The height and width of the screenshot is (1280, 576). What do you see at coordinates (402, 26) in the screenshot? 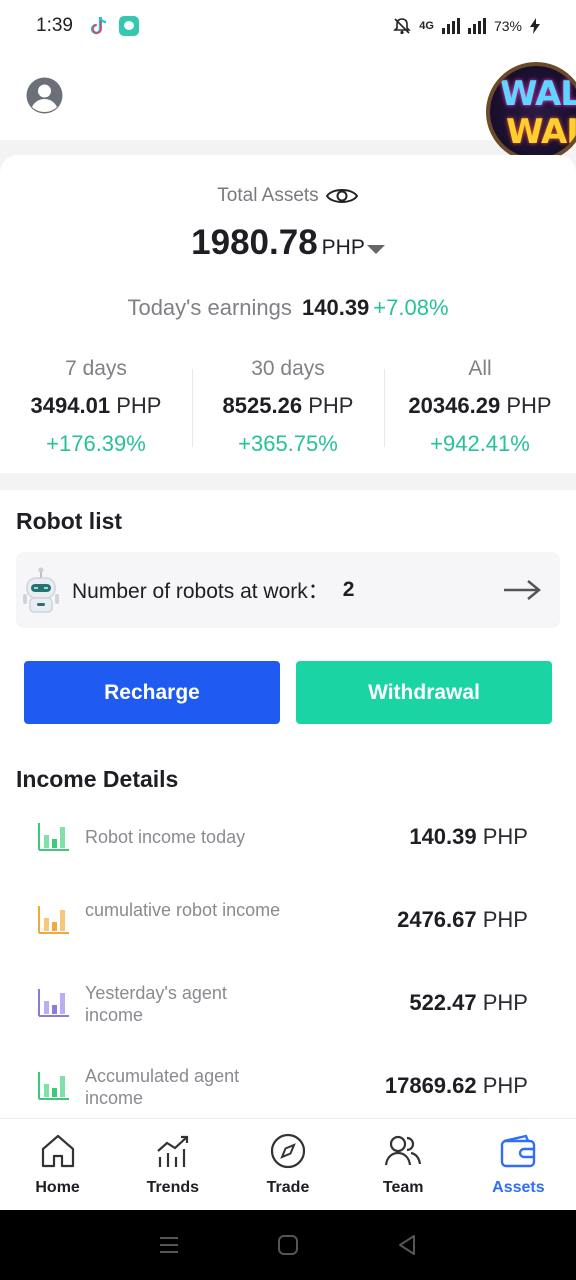
I see `mute-bell-icon` at bounding box center [402, 26].